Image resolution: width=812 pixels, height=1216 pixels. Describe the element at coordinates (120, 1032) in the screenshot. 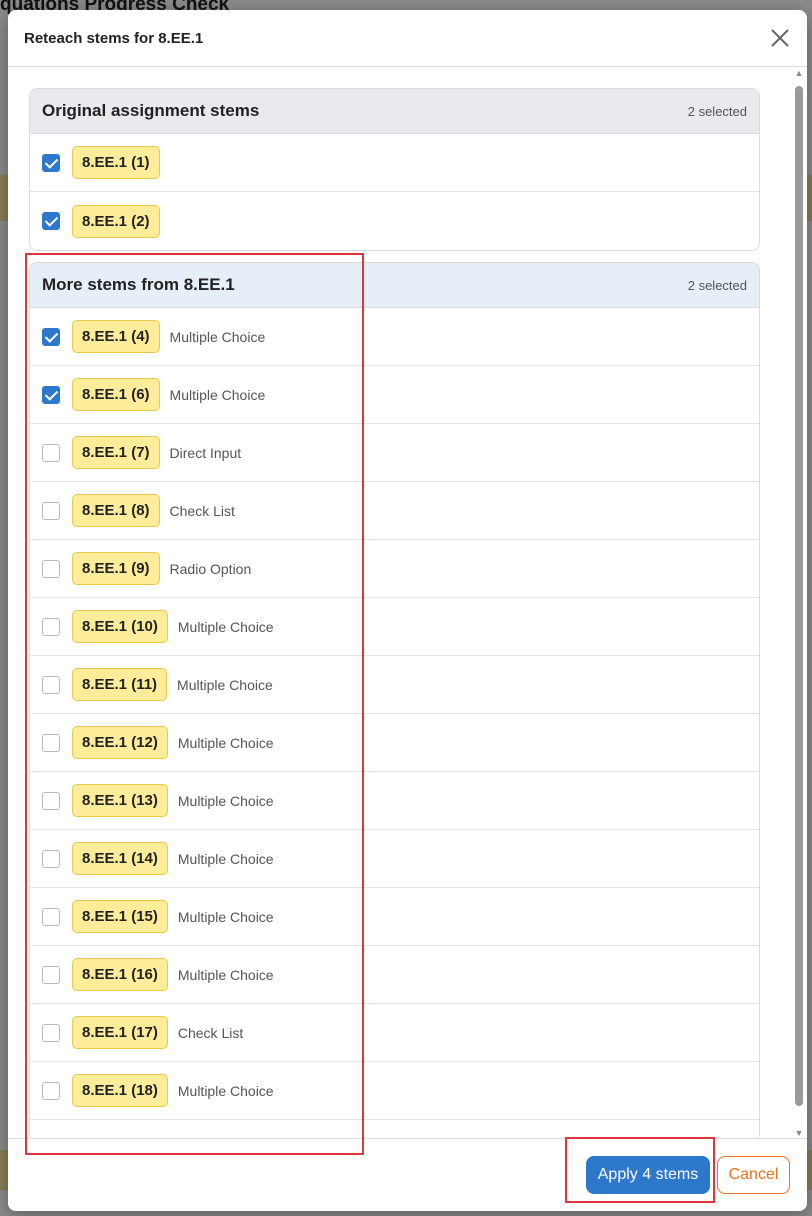

I see `stem-badge: 8.EE.1 (17)` at that location.